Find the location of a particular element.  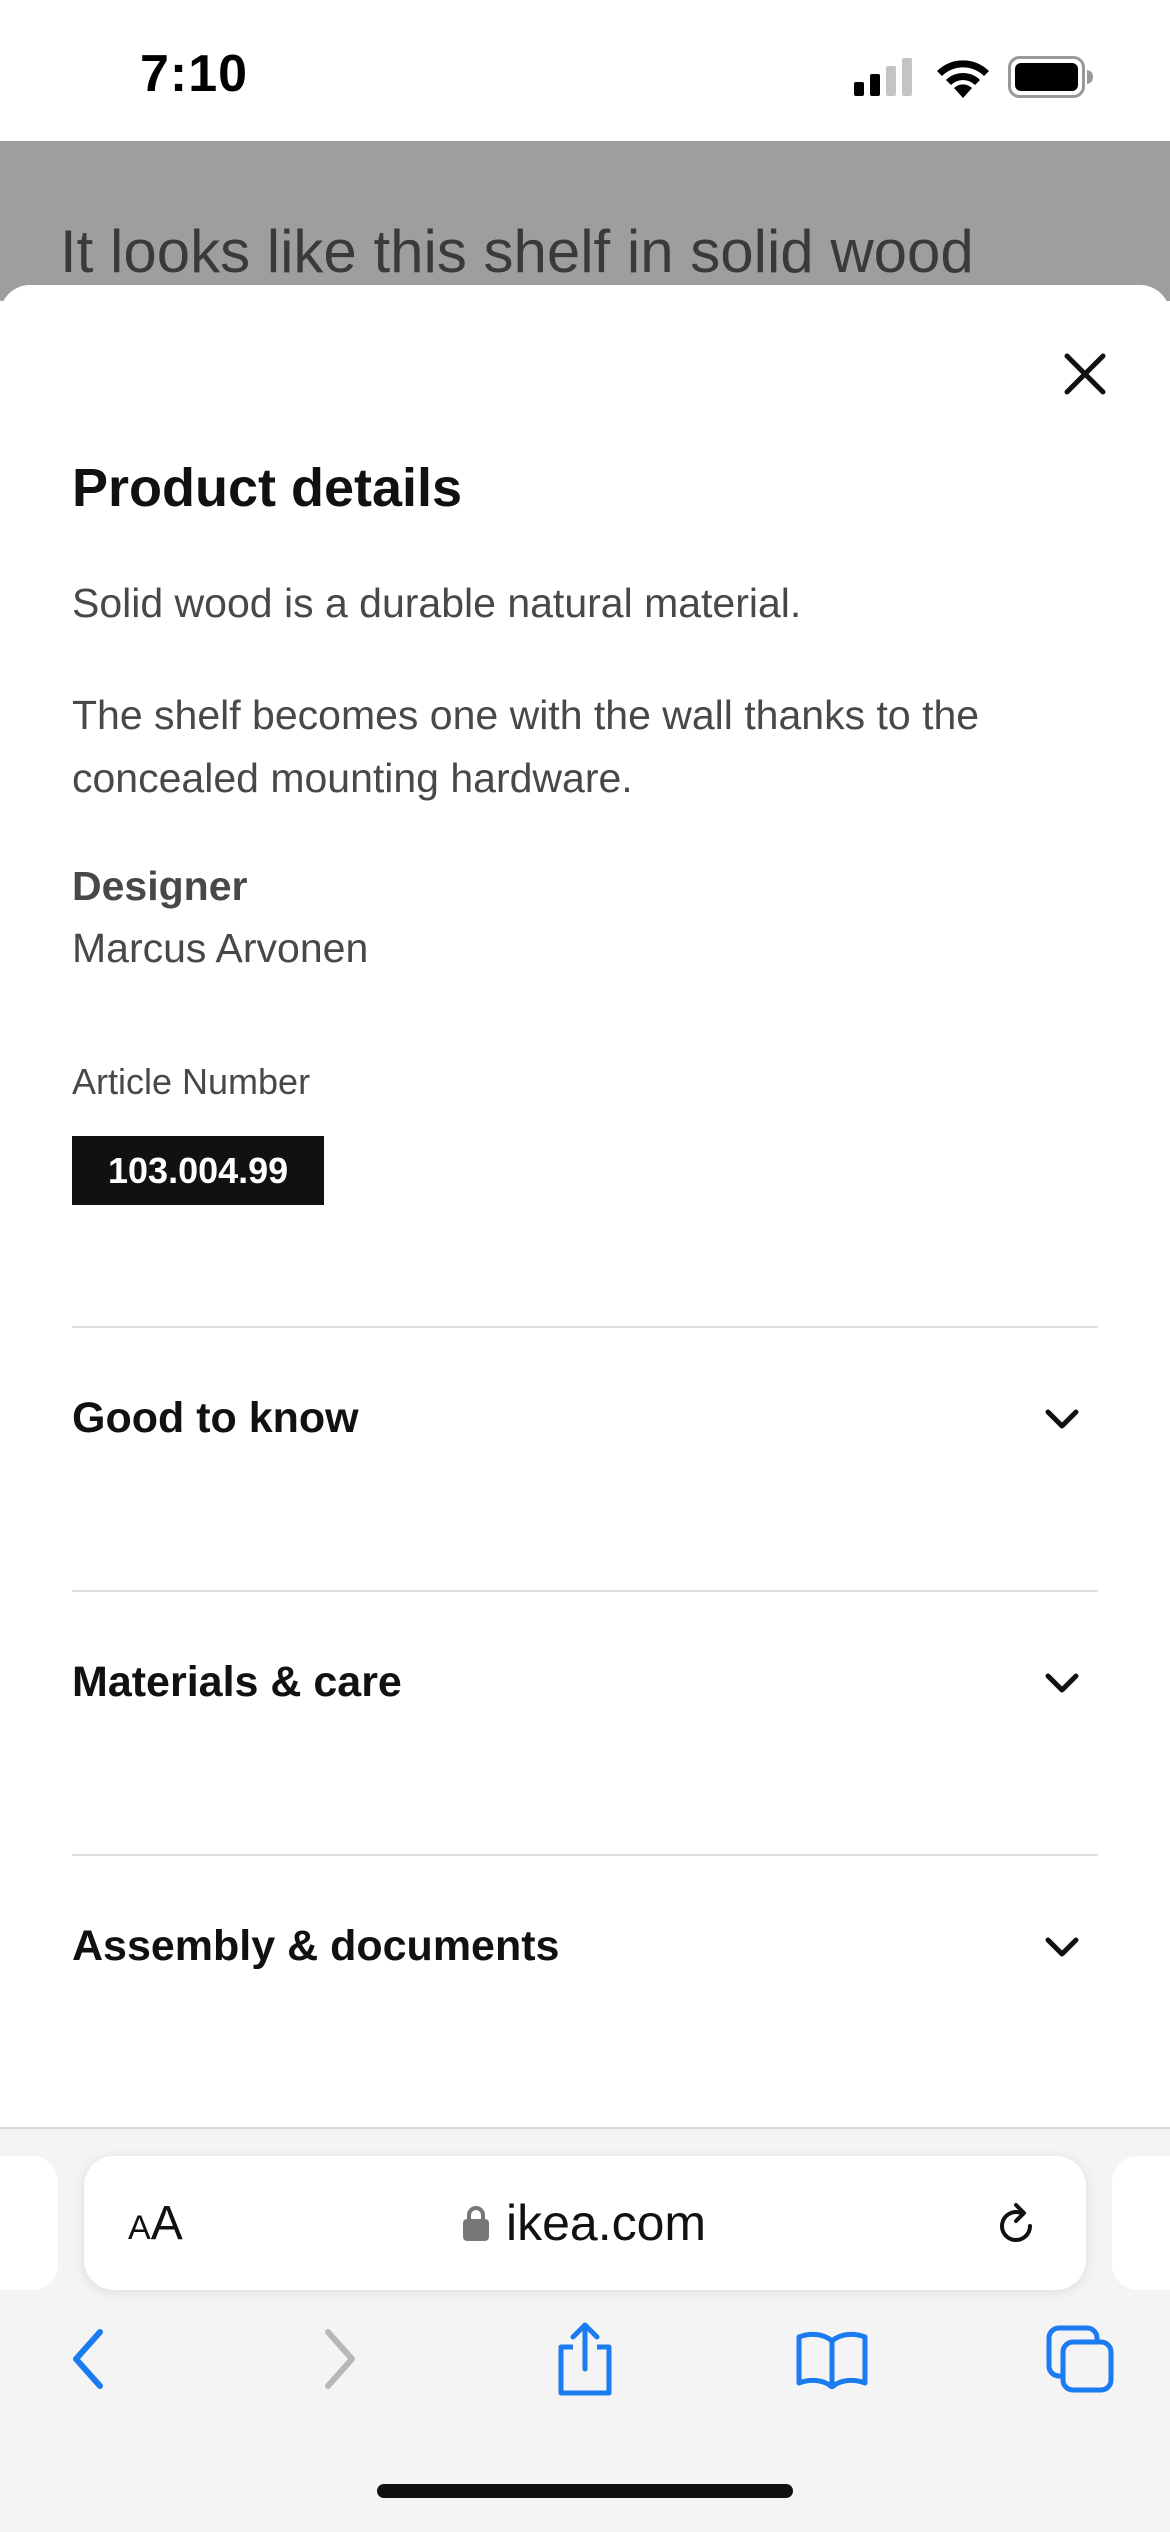

background-page-heading: It looks like this shelf in solid wood is located at coordinates (517, 251).